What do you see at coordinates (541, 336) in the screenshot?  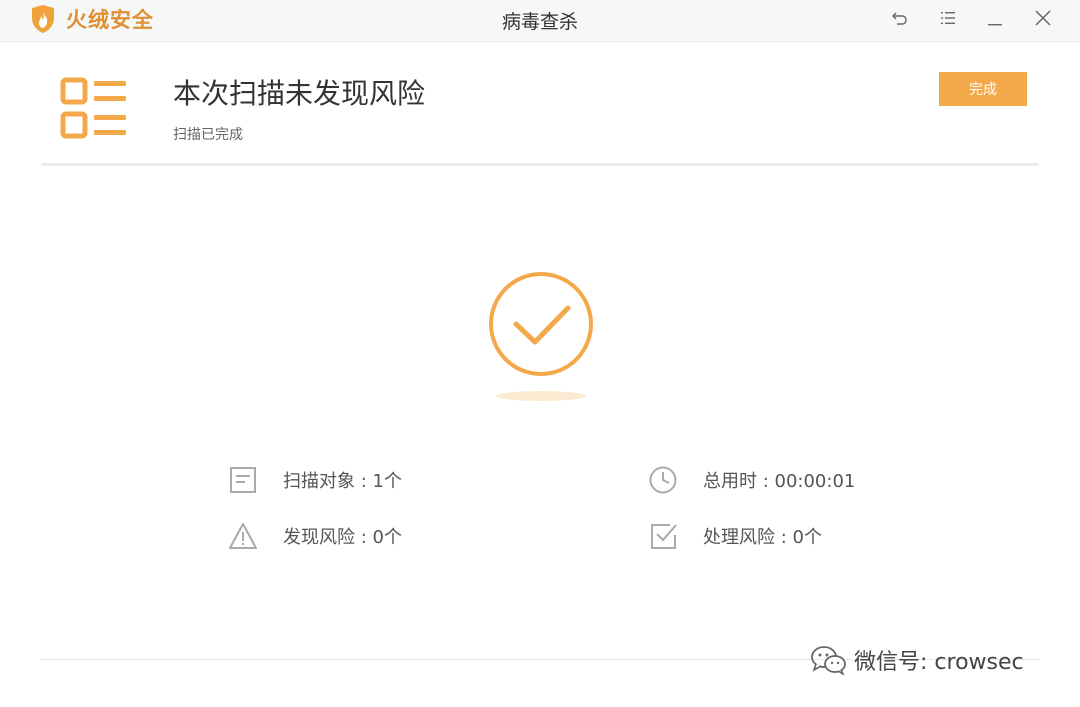 I see `check-circle-icon` at bounding box center [541, 336].